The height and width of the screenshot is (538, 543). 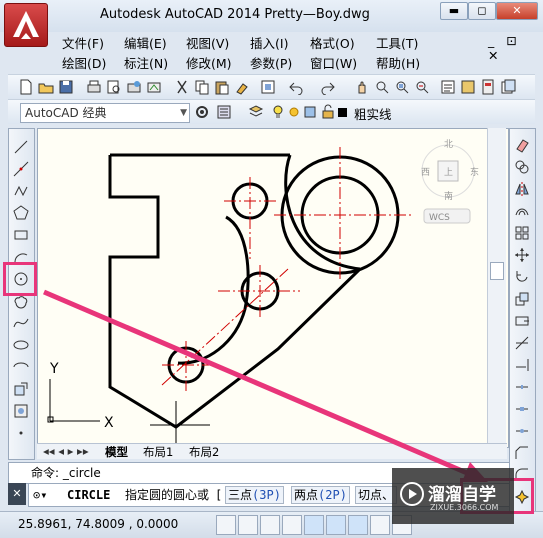 I want to click on watermark-title: 溜溜自学, so click(x=462, y=495).